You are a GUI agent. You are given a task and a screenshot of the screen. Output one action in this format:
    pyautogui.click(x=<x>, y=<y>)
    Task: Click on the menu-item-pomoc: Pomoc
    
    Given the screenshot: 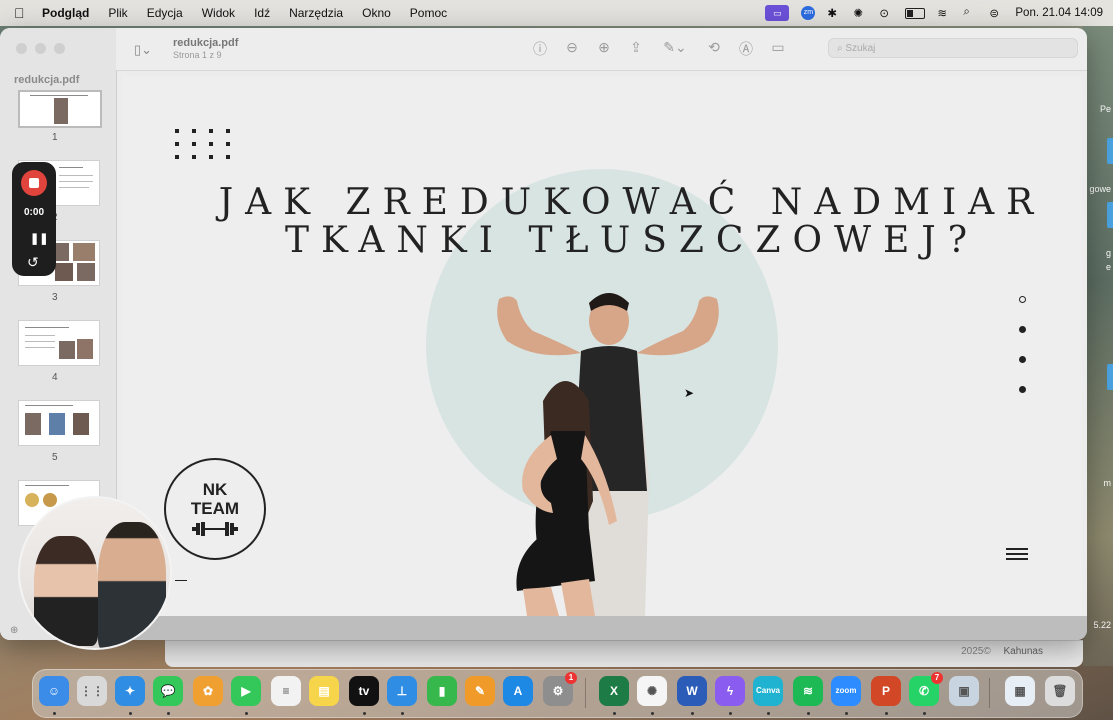 What is the action you would take?
    pyautogui.click(x=428, y=13)
    